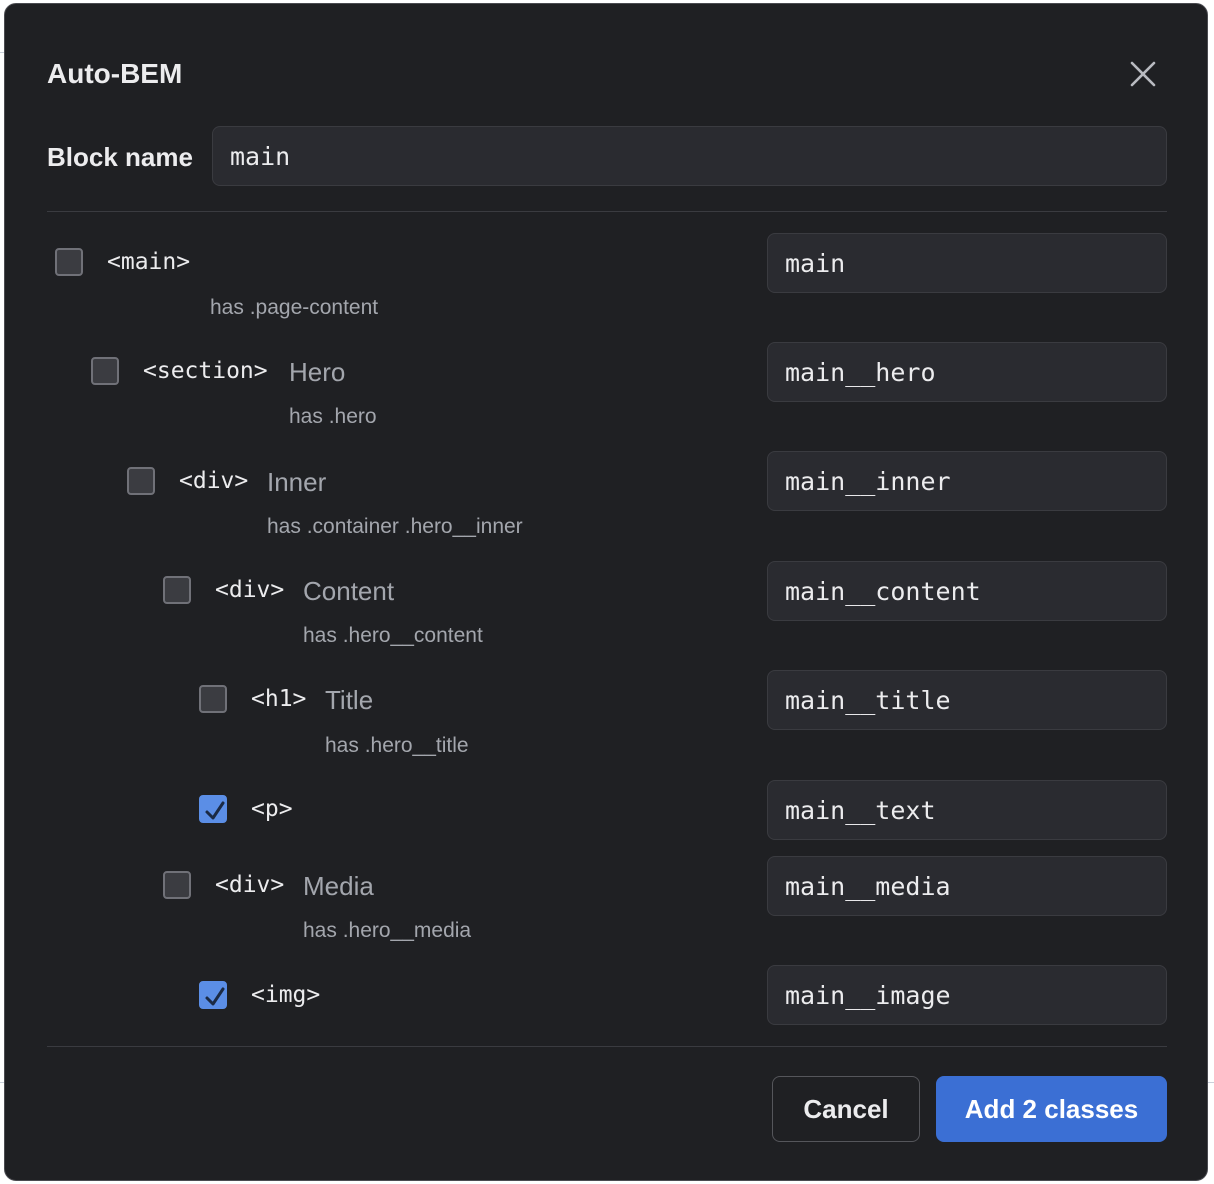  What do you see at coordinates (607, 211) in the screenshot?
I see `top-divider` at bounding box center [607, 211].